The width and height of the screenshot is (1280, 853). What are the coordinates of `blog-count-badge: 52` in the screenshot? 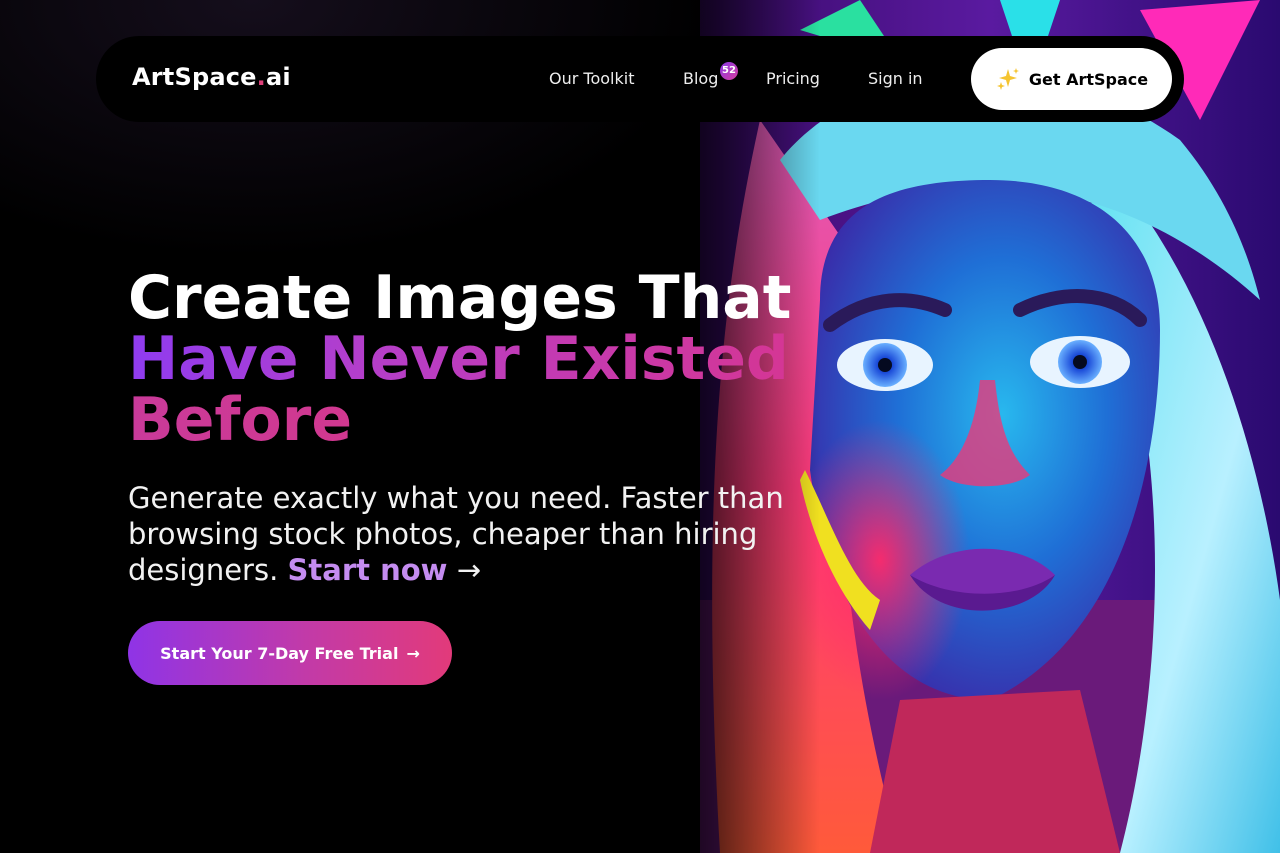 It's located at (729, 71).